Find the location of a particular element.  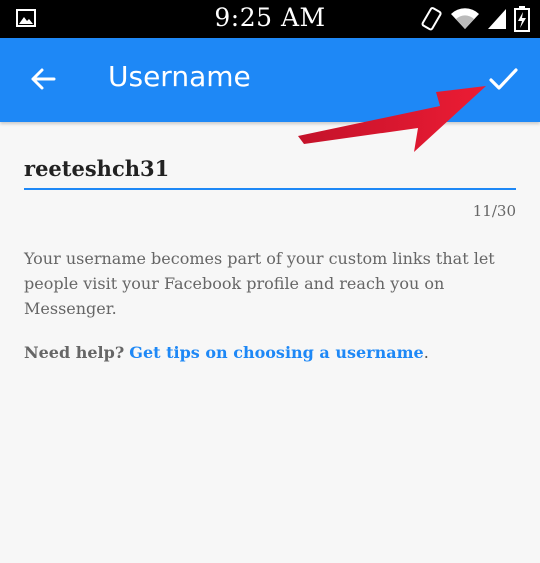

wifi-icon is located at coordinates (465, 19).